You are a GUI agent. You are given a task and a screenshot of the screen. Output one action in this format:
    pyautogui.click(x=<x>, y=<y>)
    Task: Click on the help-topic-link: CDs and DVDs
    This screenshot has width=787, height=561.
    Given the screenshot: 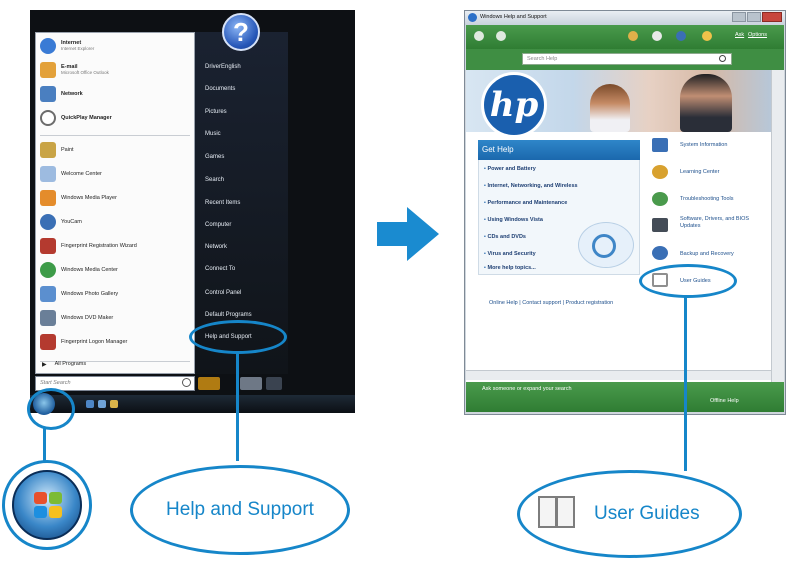 What is the action you would take?
    pyautogui.click(x=505, y=237)
    